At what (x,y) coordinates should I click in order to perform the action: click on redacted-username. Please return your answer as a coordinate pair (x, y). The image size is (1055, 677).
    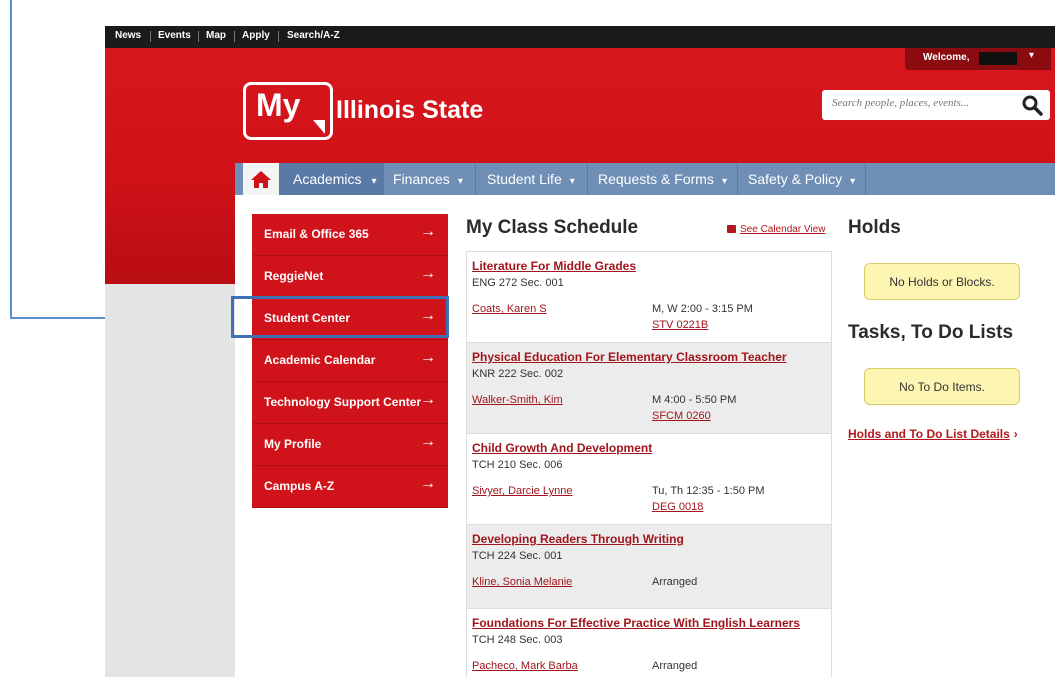
    Looking at the image, I should click on (998, 58).